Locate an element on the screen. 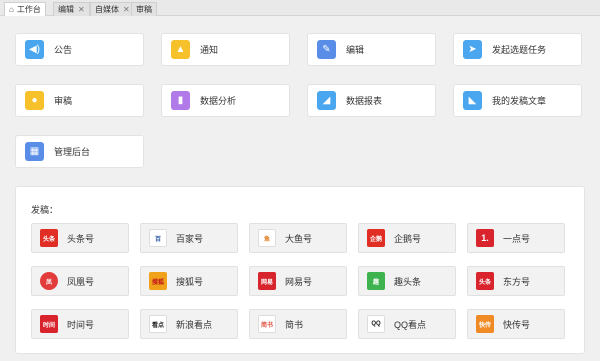 This screenshot has height=361, width=600. tab-edit: 编辑 ✕ is located at coordinates (71, 9).